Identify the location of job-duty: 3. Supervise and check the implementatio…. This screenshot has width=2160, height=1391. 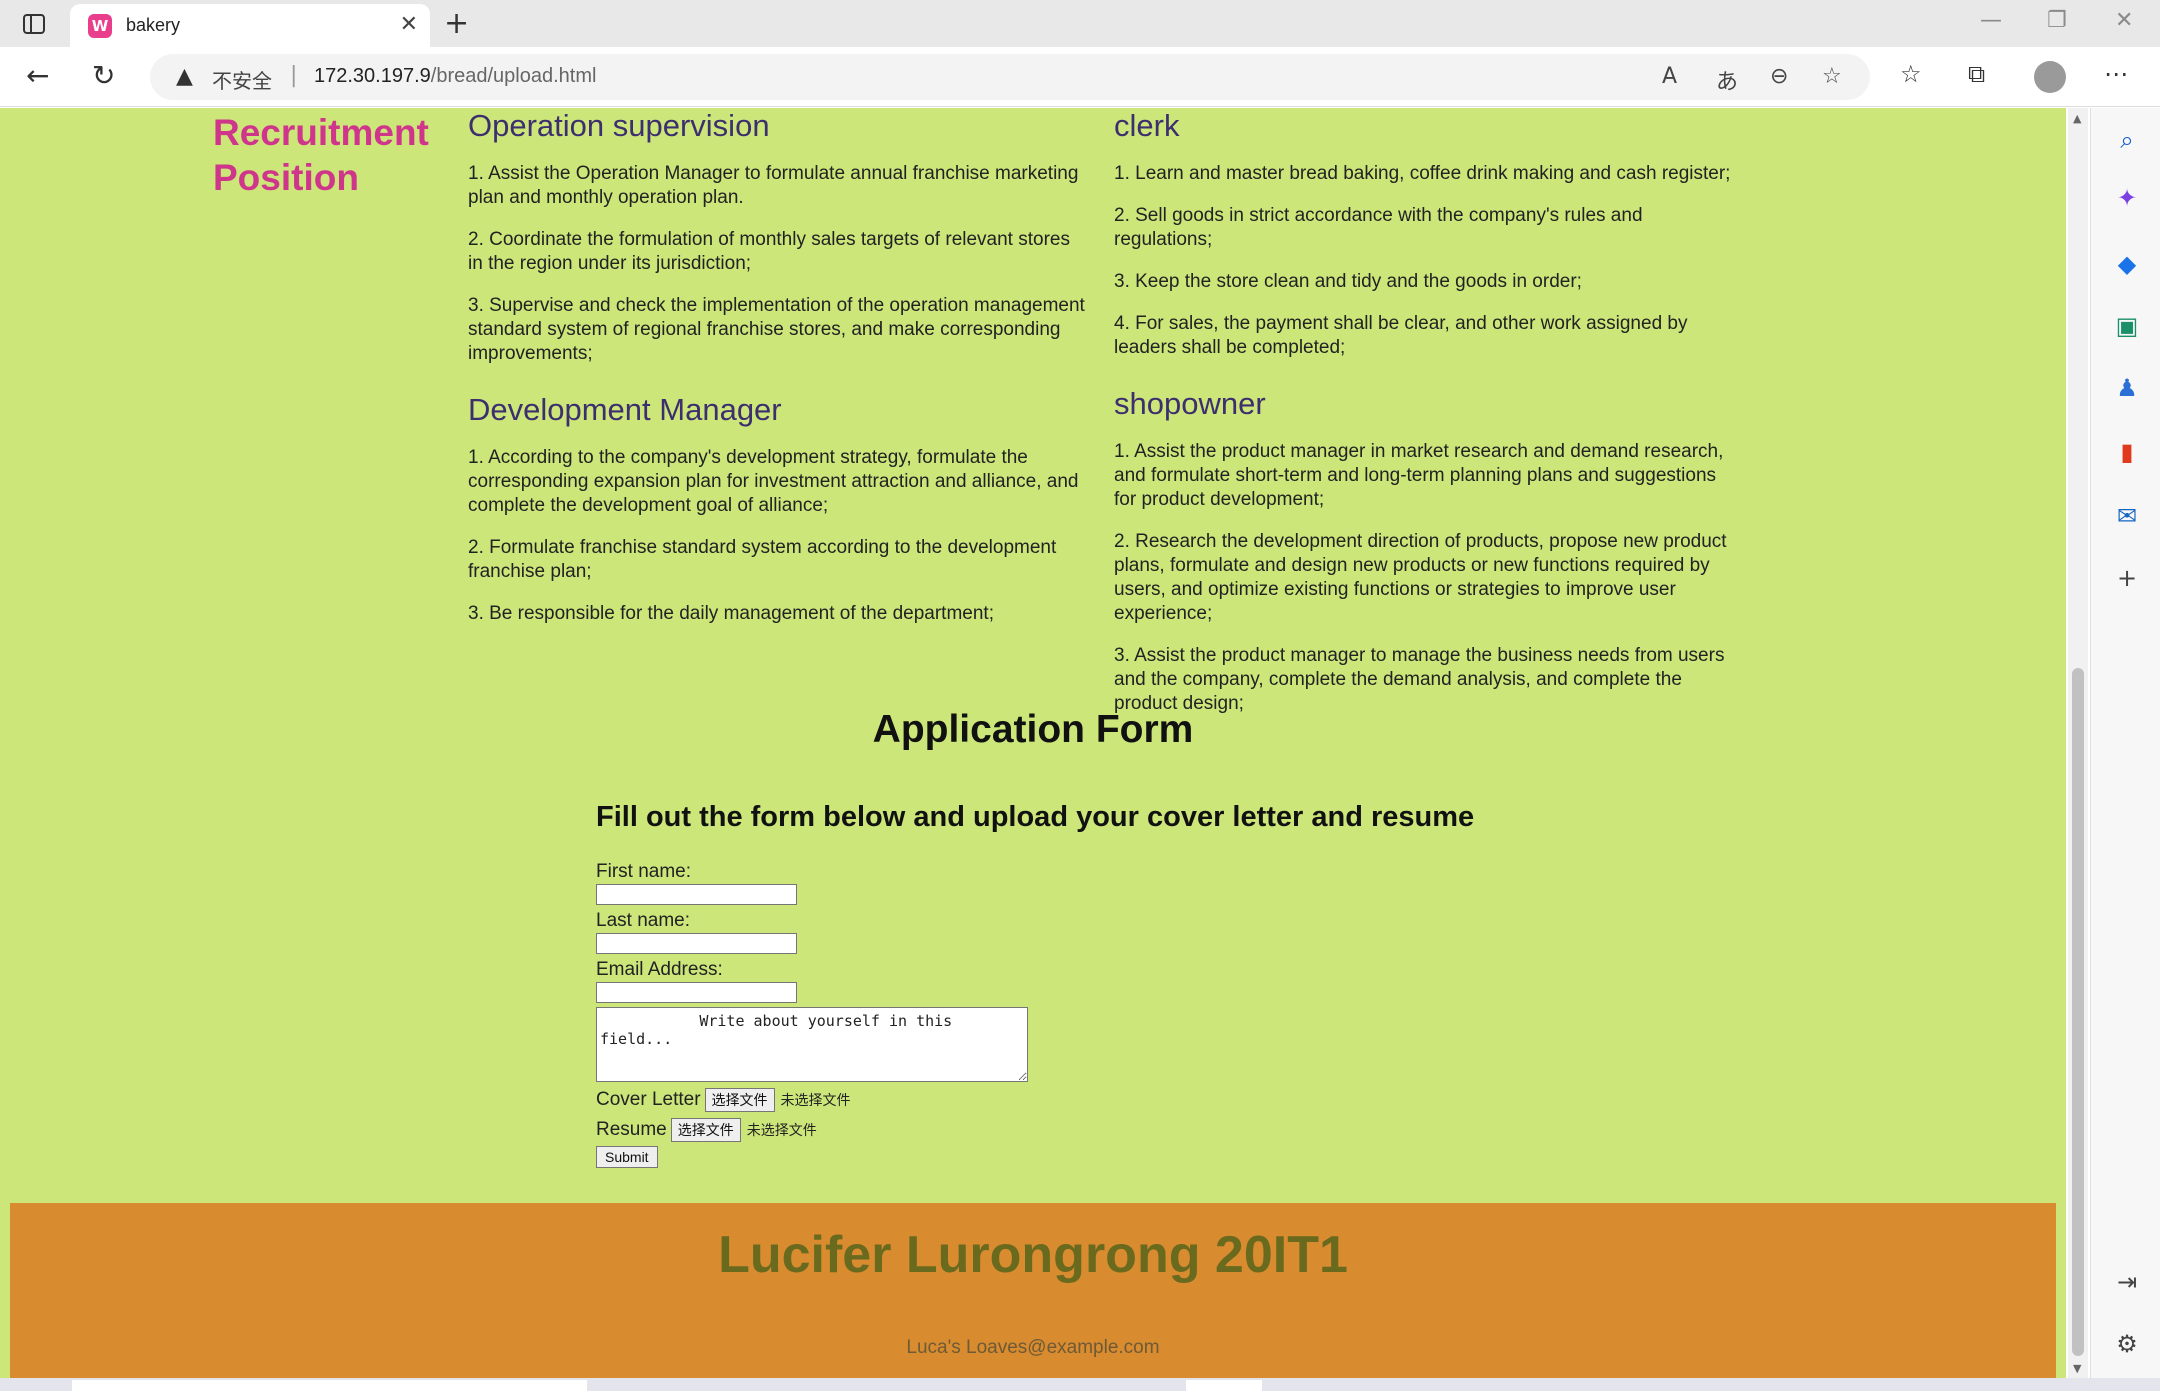
(776, 329).